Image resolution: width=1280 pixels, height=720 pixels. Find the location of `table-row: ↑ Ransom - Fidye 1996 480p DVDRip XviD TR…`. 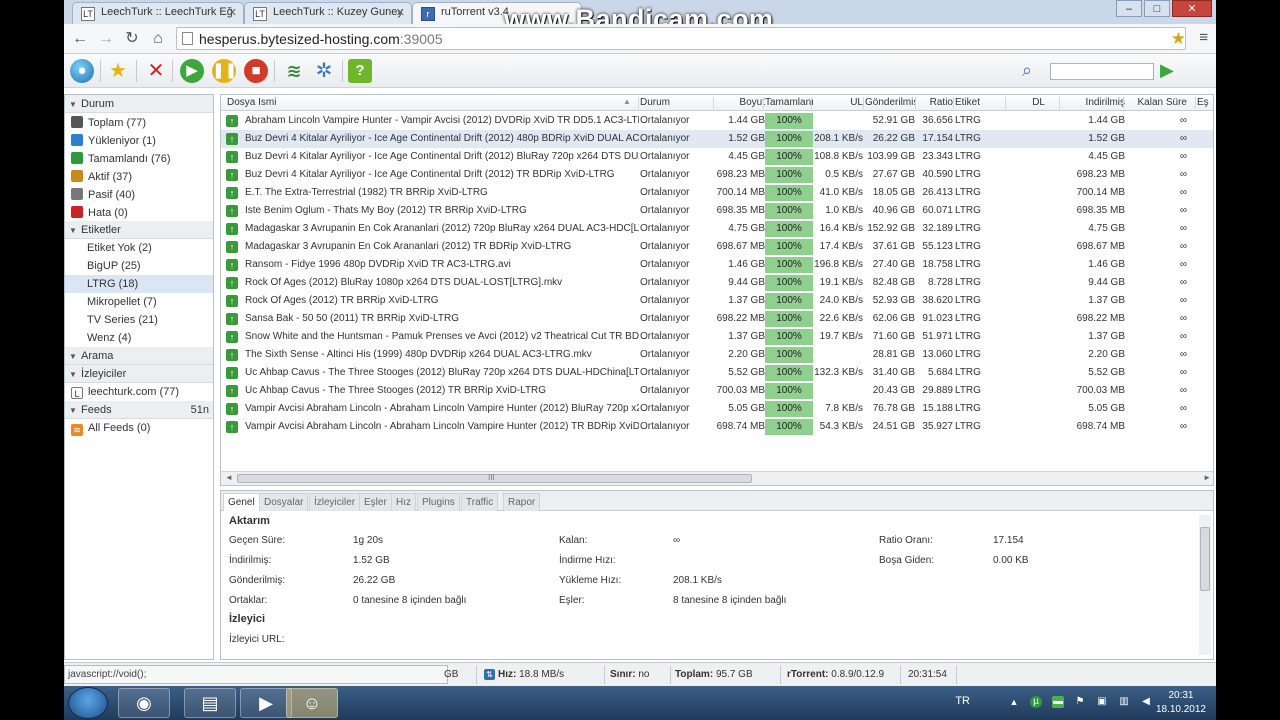

table-row: ↑ Ransom - Fidye 1996 480p DVDRip XviD TR… is located at coordinates (717, 265).